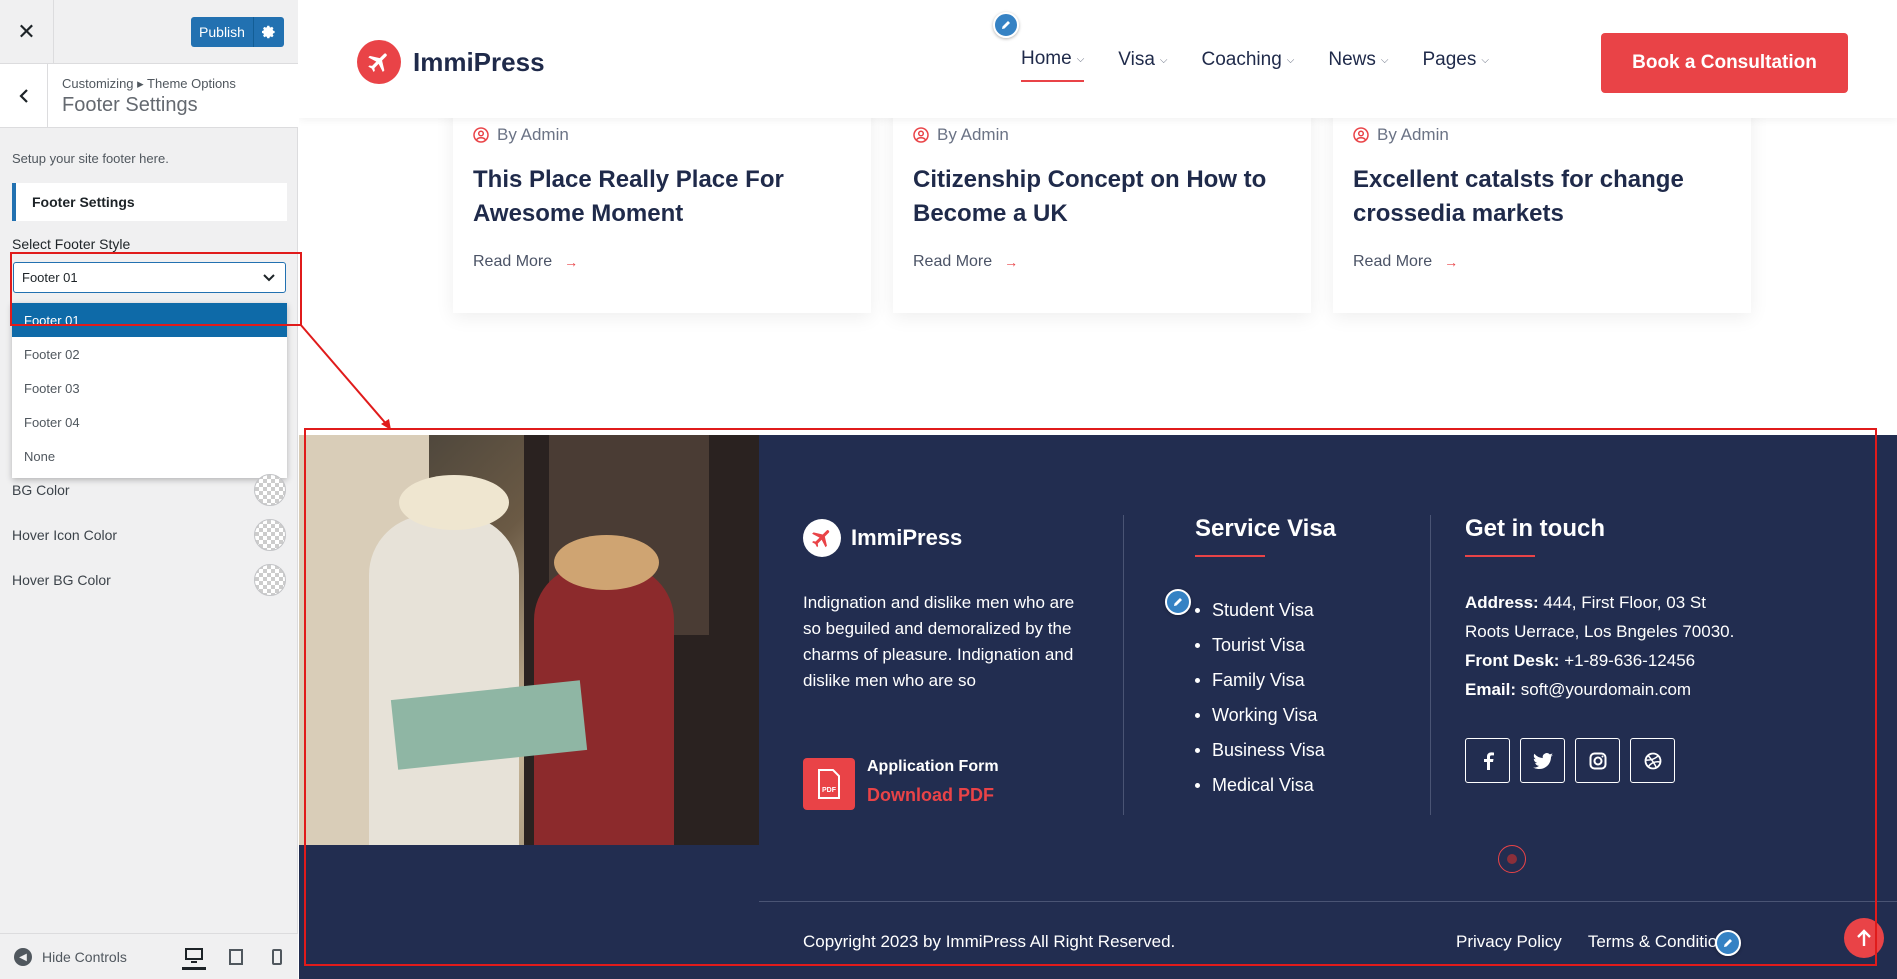 This screenshot has height=979, width=1897. Describe the element at coordinates (1046, 58) in the screenshot. I see `nav-label: Home` at that location.